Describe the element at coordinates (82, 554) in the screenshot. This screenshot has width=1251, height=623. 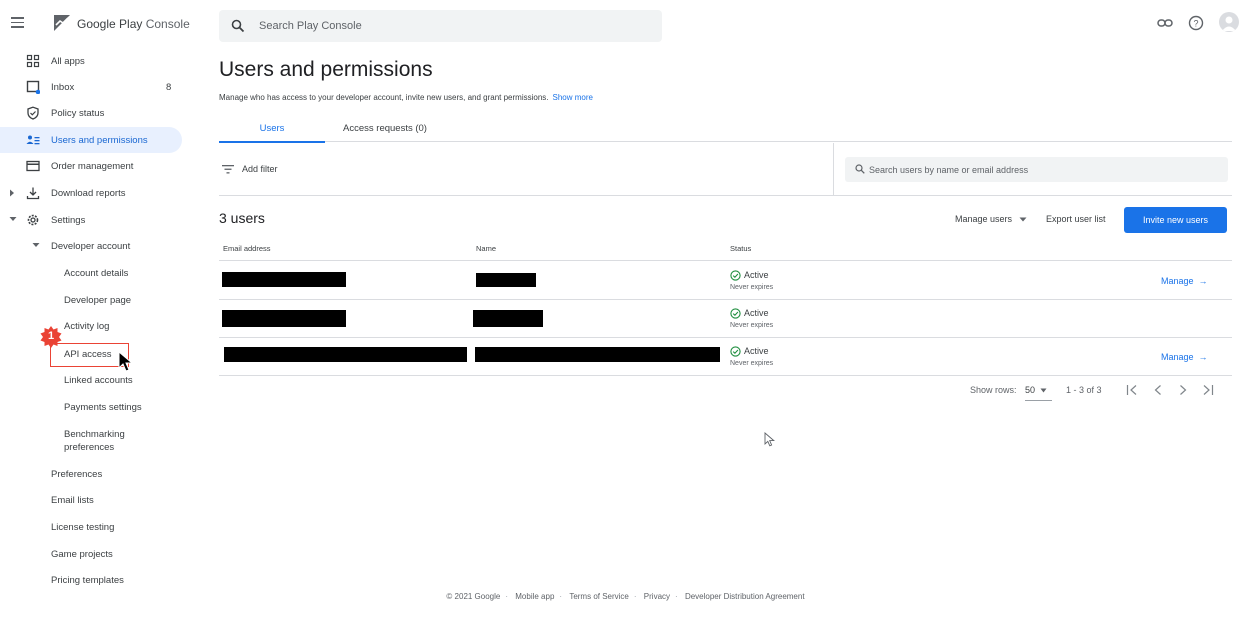
I see `sidebar-item-label: Game projects` at that location.